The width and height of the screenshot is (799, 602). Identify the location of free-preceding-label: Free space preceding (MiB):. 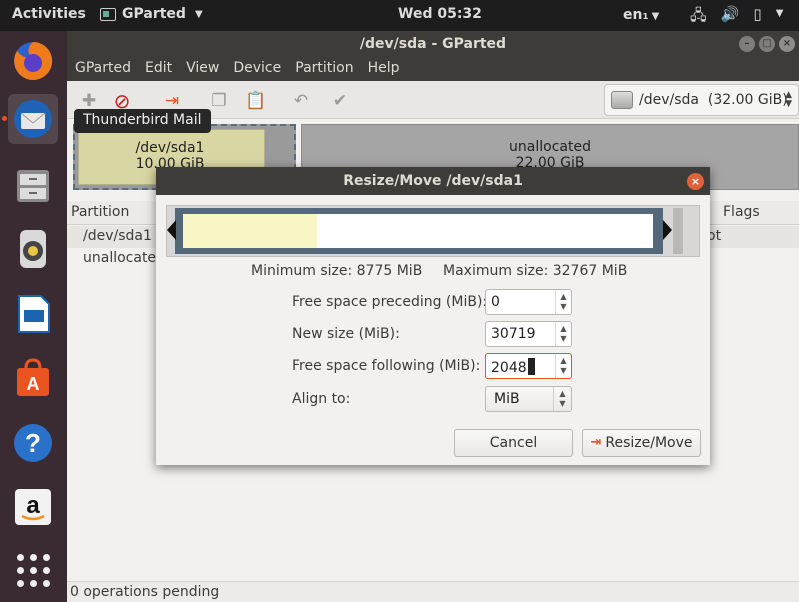
(390, 302).